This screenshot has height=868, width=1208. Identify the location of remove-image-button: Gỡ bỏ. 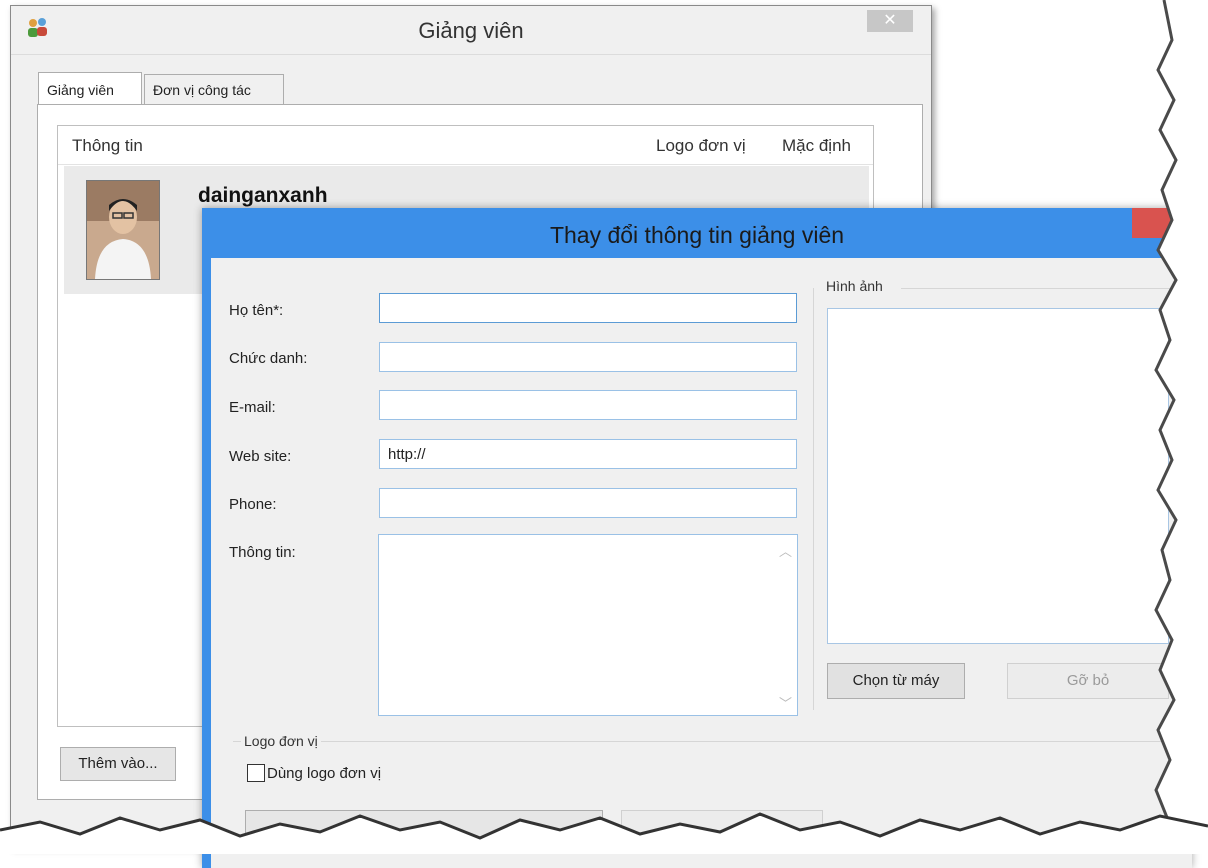
(1088, 681).